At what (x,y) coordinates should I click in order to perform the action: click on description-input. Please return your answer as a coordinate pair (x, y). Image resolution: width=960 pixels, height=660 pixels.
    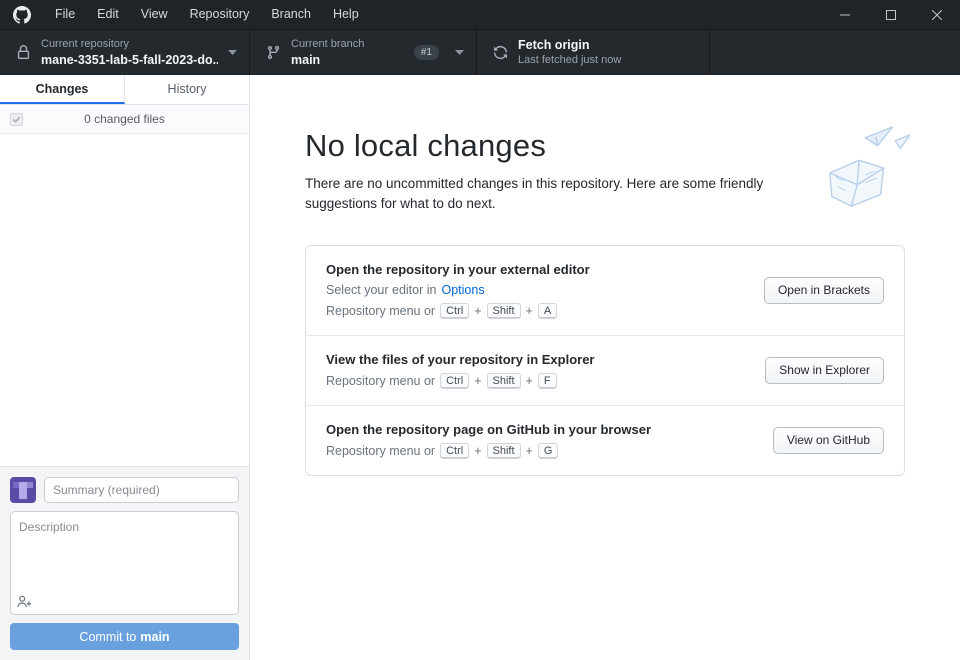
    Looking at the image, I should click on (124, 563).